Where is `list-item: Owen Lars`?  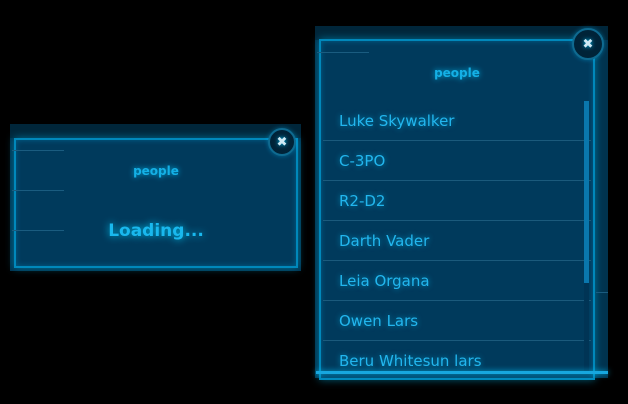
list-item: Owen Lars is located at coordinates (457, 321).